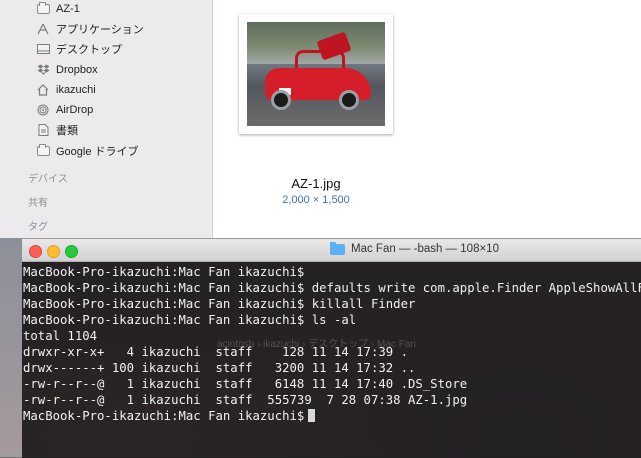 The width and height of the screenshot is (641, 458). I want to click on sidebar-item-label: Google ドライブ, so click(97, 152).